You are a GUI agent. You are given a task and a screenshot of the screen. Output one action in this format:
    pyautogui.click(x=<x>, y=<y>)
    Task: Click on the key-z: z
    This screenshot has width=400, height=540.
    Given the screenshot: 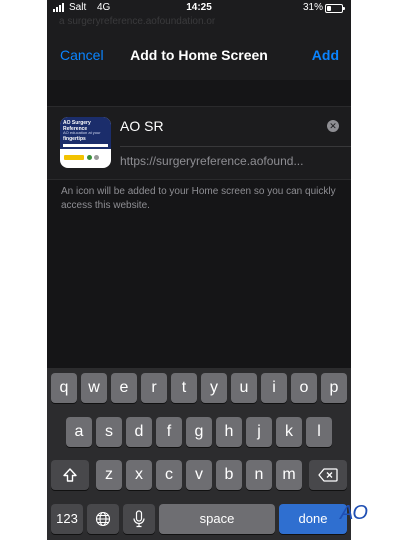 What is the action you would take?
    pyautogui.click(x=109, y=475)
    